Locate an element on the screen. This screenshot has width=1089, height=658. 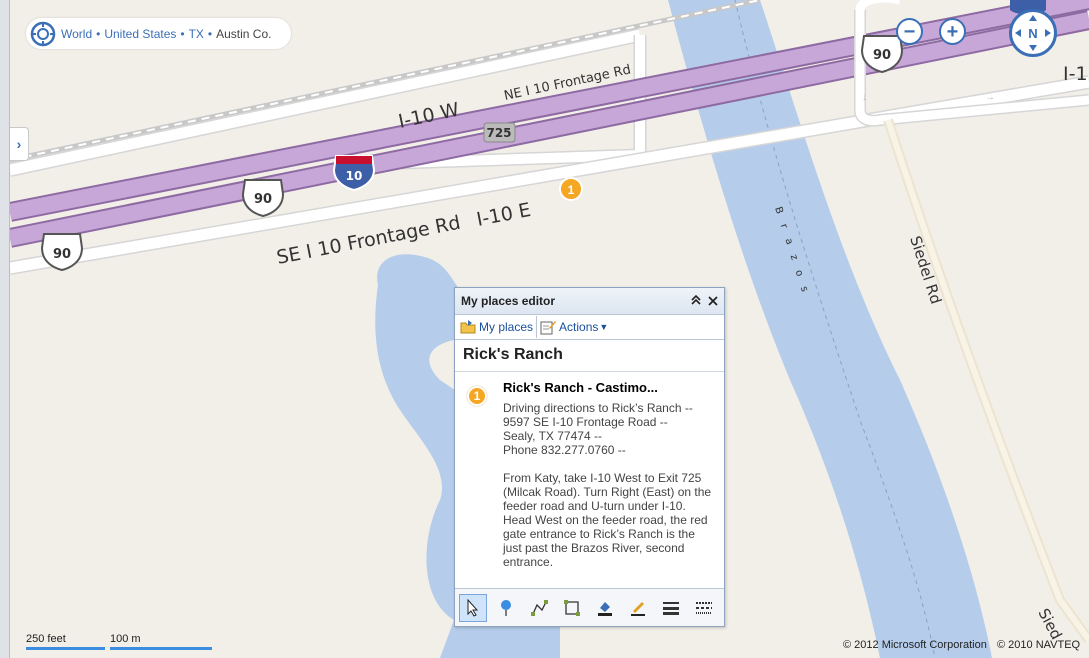
select-tool-button is located at coordinates (473, 607).